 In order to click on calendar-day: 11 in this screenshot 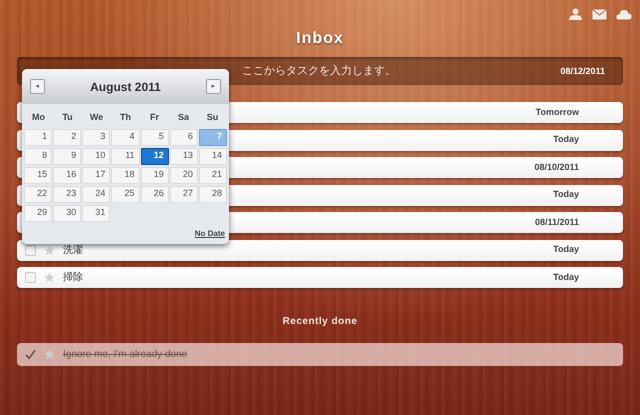, I will do `click(125, 156)`.